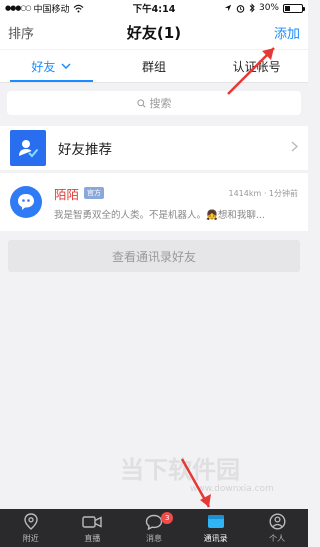  Describe the element at coordinates (216, 522) in the screenshot. I see `contacts-icon` at that location.